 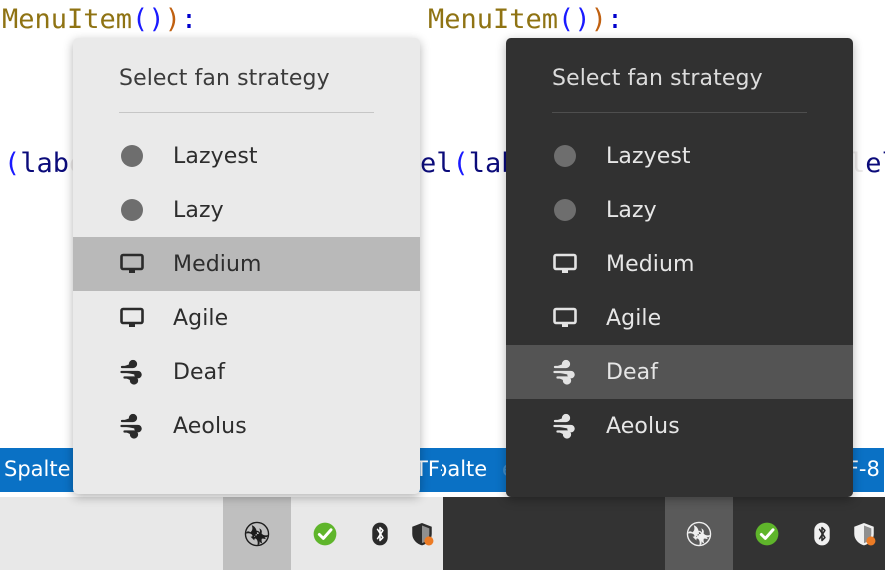 I want to click on code-line-right-1: MenuItem()):, so click(x=525, y=19).